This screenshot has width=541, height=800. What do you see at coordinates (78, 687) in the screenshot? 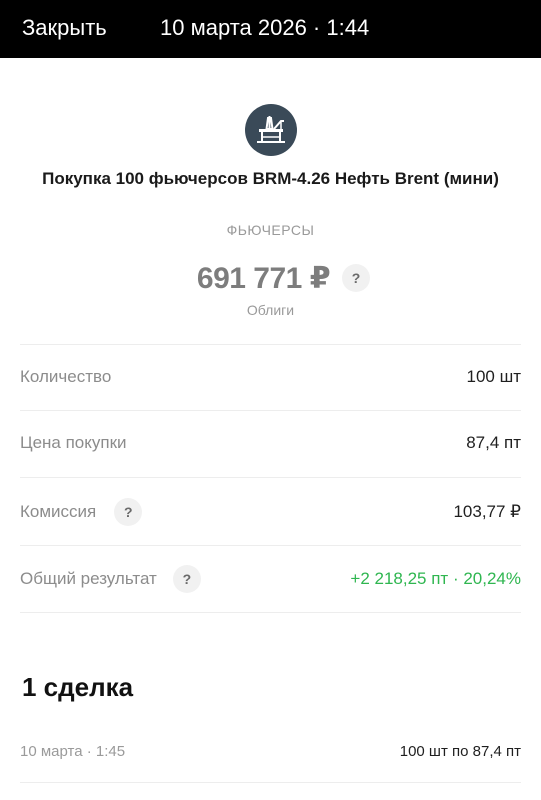
I see `deals-section-title: 1 сделка` at bounding box center [78, 687].